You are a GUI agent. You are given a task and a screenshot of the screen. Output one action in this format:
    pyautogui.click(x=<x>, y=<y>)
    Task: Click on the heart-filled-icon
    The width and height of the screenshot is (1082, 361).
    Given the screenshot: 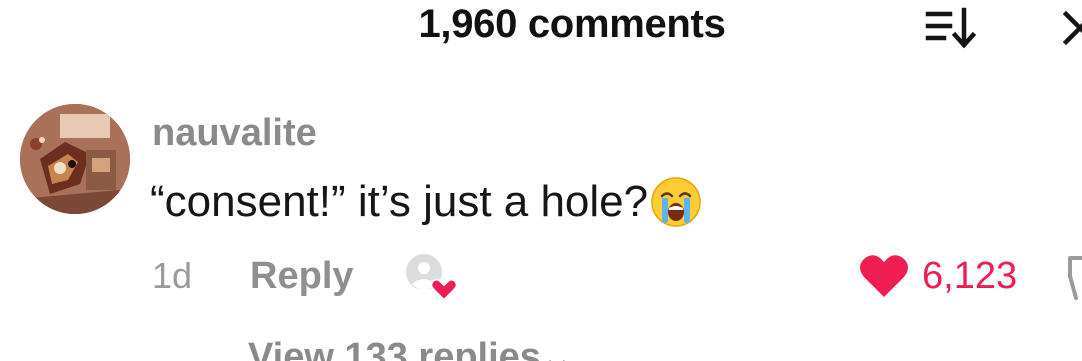 What is the action you would take?
    pyautogui.click(x=884, y=276)
    